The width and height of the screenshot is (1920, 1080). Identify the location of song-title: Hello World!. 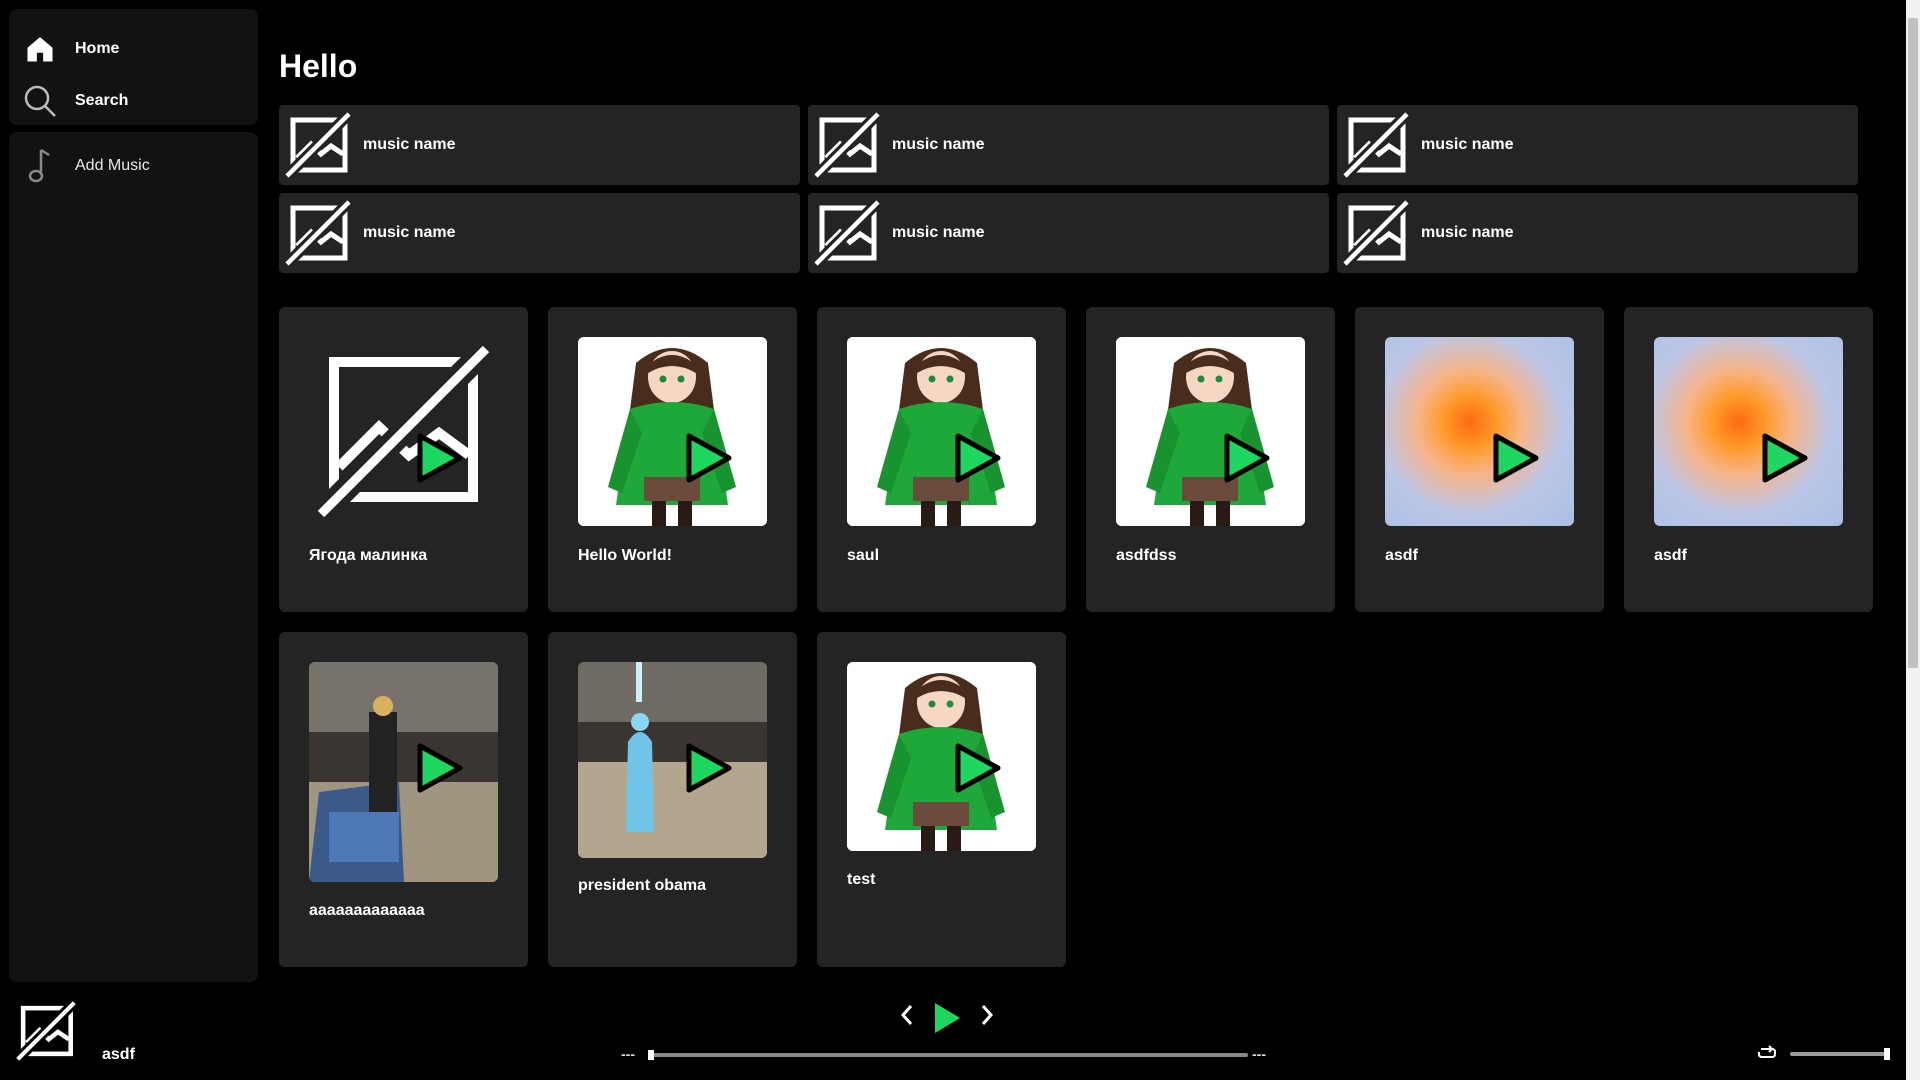
(625, 555).